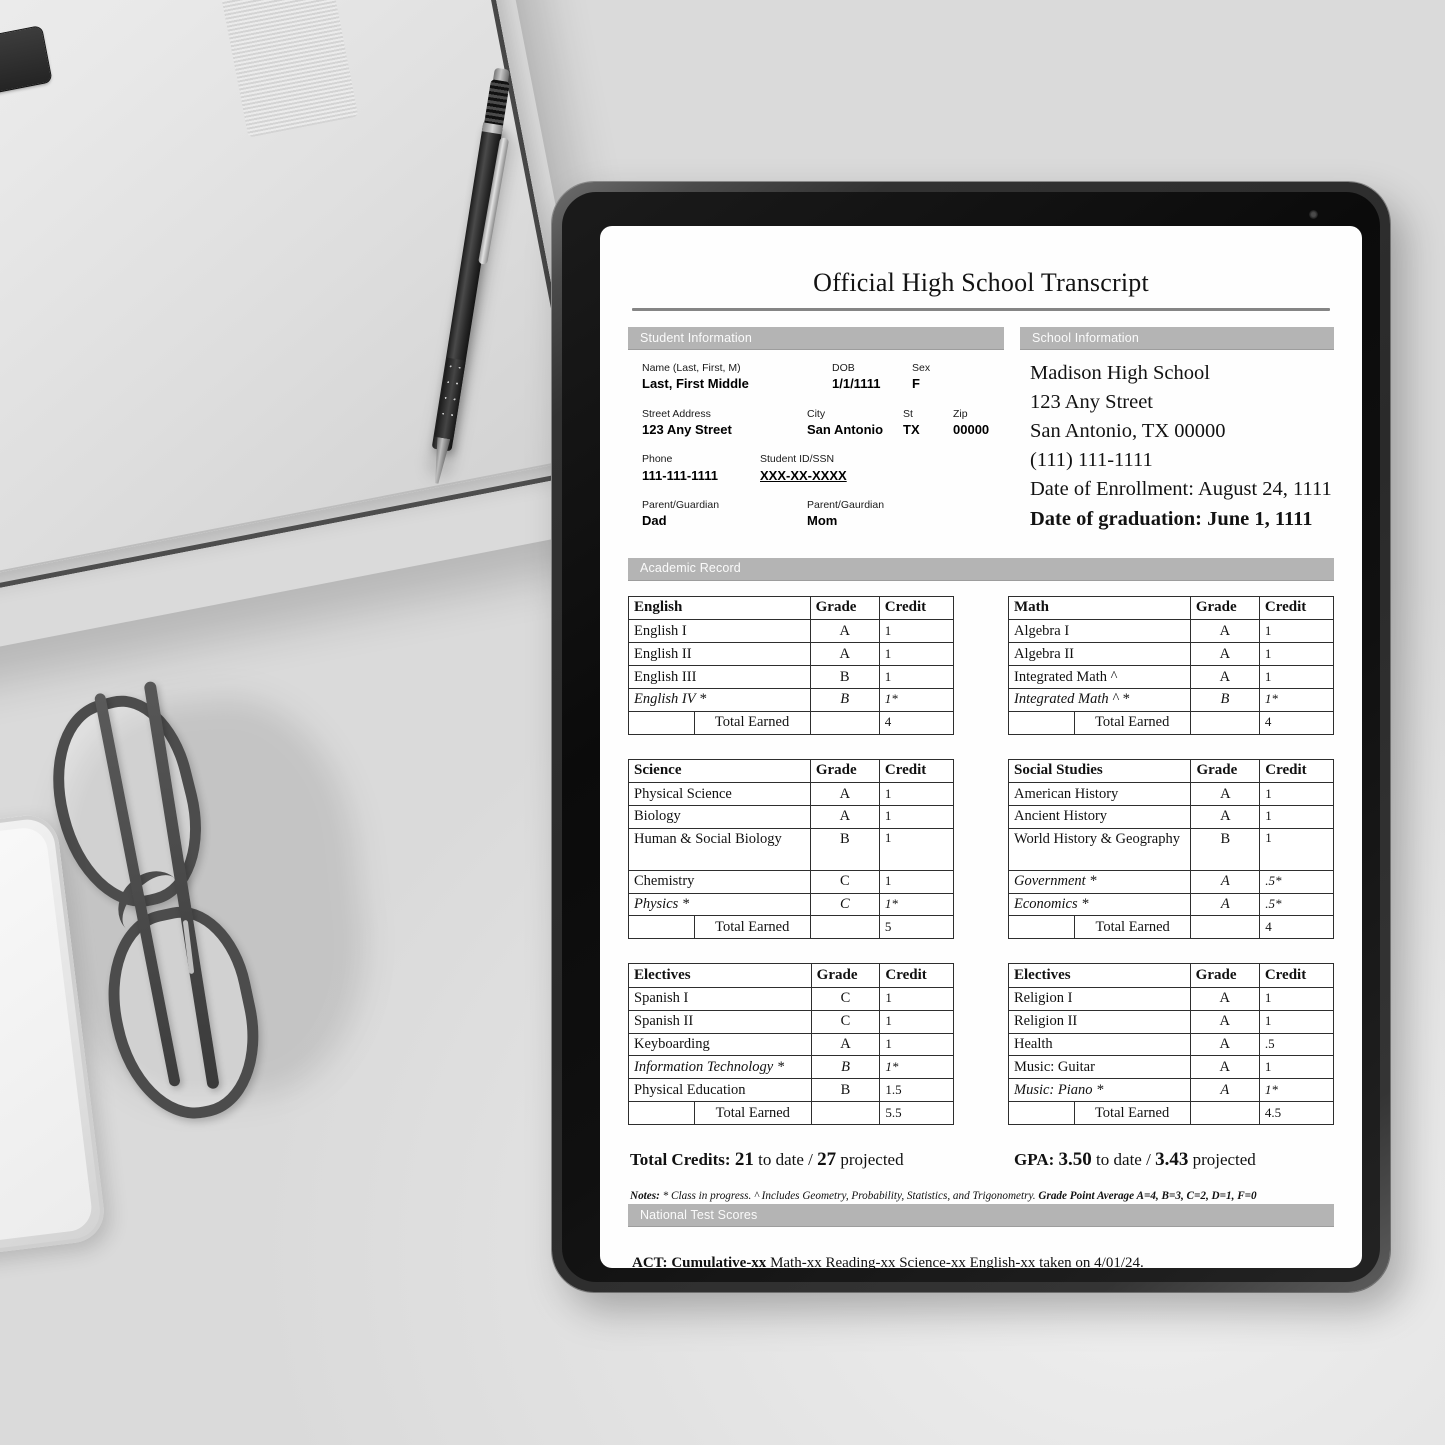  I want to click on course-name: Integrated Math ^ *, so click(1099, 699).